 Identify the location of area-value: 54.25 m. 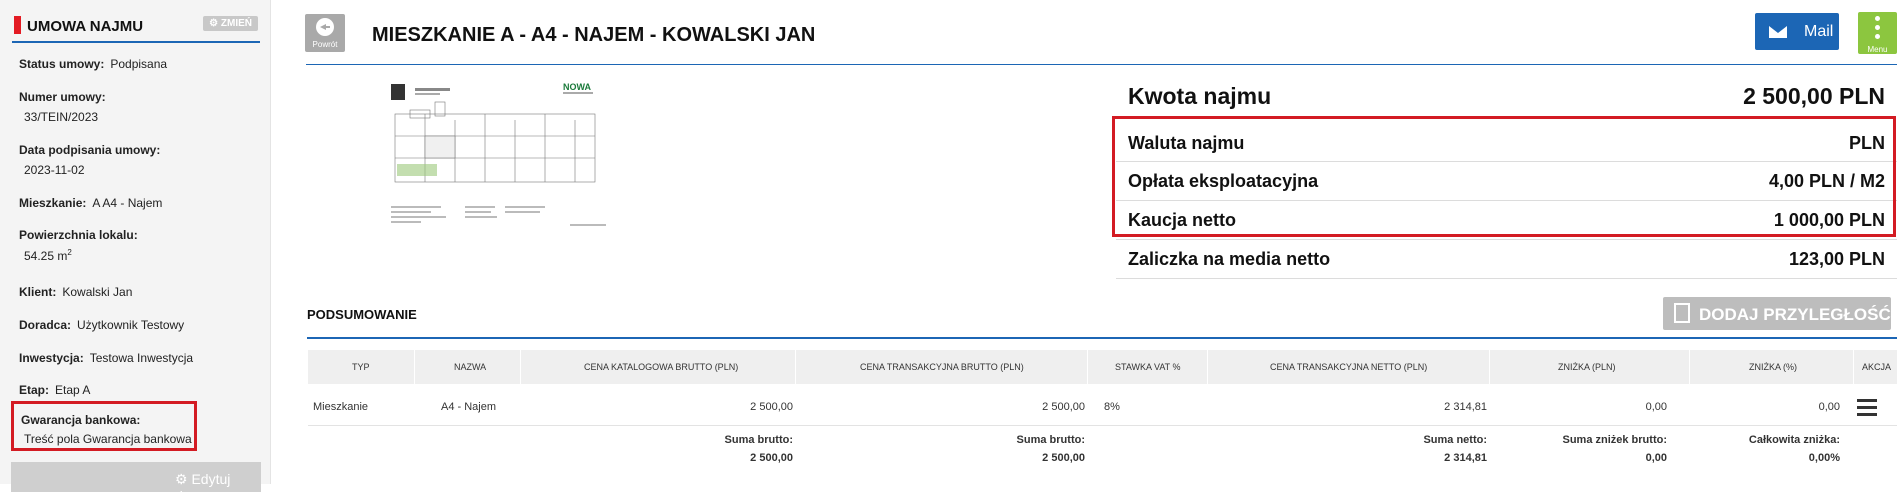
(46, 256).